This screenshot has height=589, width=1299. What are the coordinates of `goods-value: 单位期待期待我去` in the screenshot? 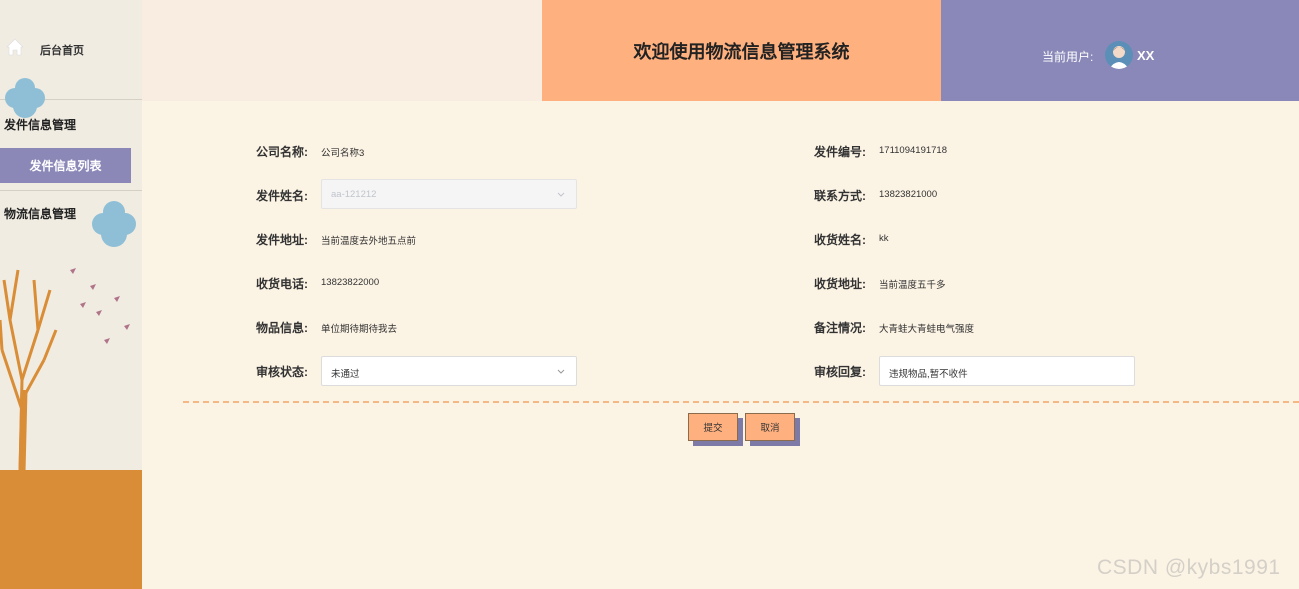 It's located at (359, 329).